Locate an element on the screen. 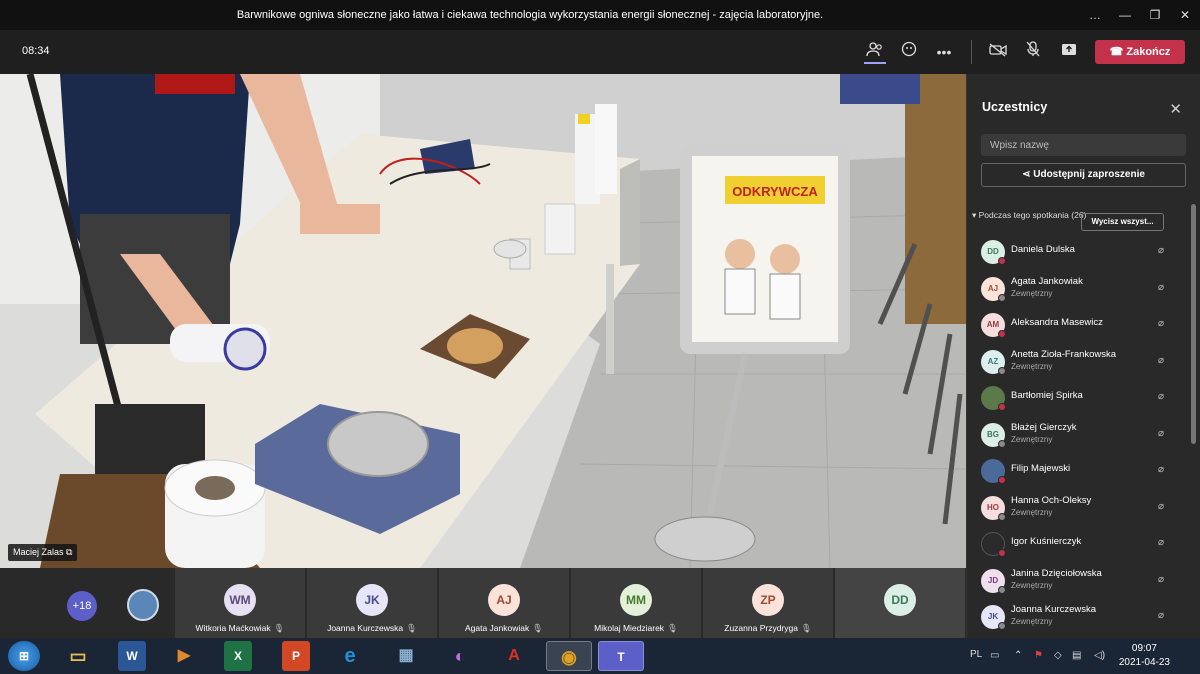 The image size is (1200, 674). search-input is located at coordinates (1083, 145).